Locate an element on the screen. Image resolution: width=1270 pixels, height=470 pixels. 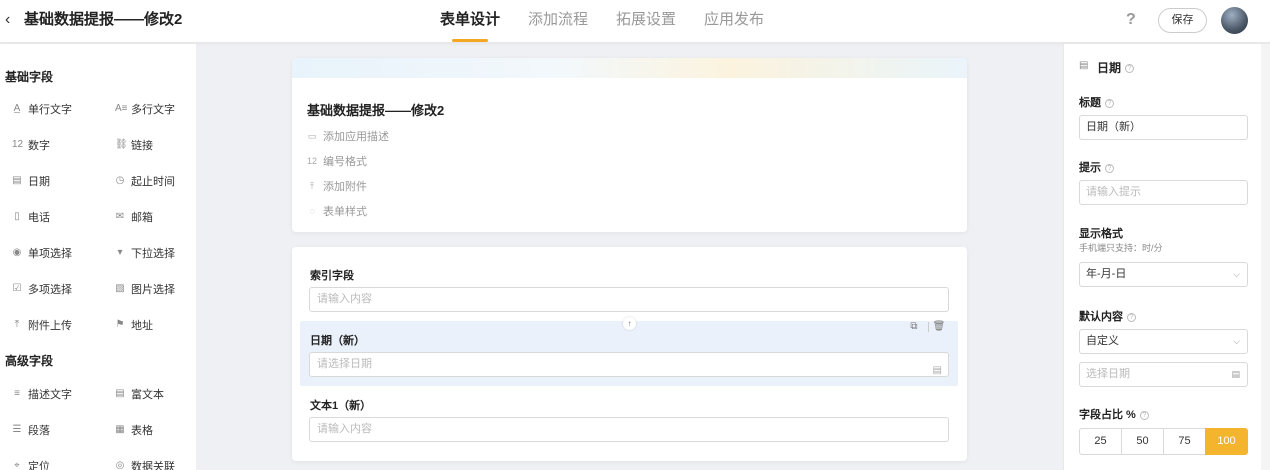
ratio-option-50: 50 is located at coordinates (1142, 441).